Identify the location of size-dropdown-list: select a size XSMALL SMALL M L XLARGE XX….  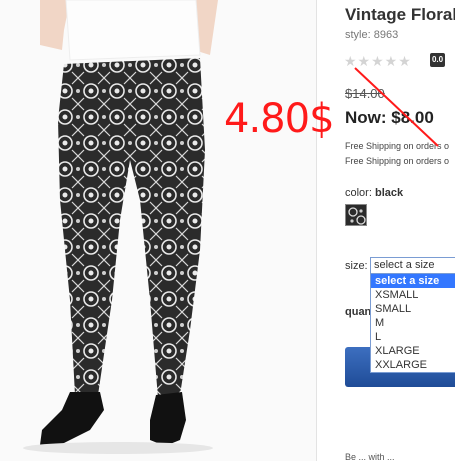
(412, 323).